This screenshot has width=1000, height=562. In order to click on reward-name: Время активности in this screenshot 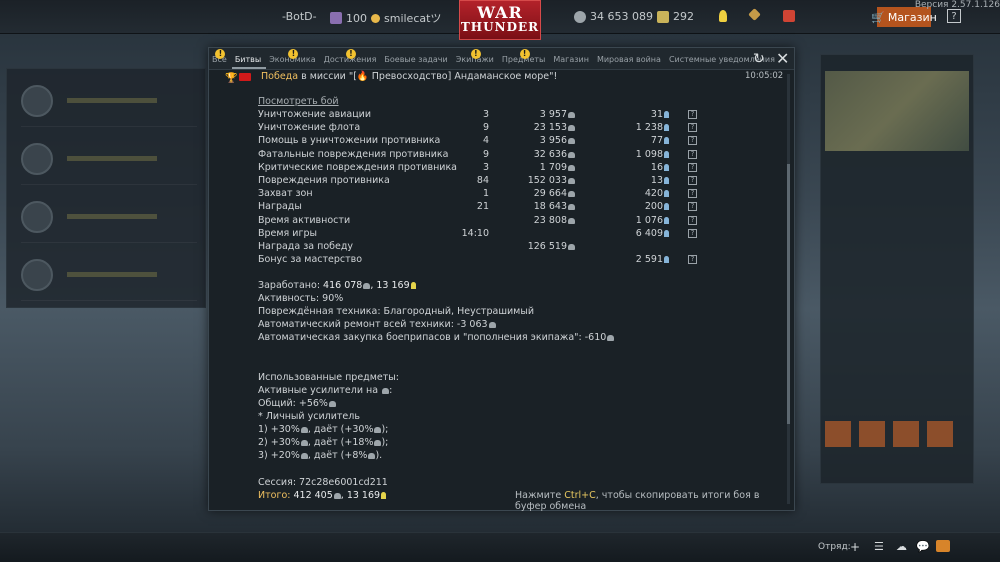, I will do `click(304, 220)`.